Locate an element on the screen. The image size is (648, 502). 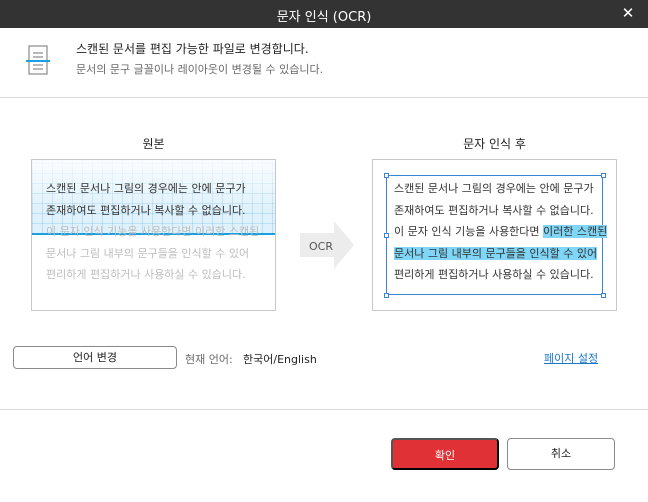
result-line: 이 문자 인식 기능을 사용한다면 이러한 스캔된 is located at coordinates (501, 231).